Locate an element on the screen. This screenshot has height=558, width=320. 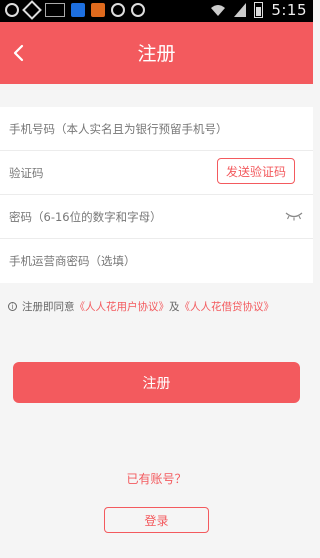
notification-icons is located at coordinates (75, 10).